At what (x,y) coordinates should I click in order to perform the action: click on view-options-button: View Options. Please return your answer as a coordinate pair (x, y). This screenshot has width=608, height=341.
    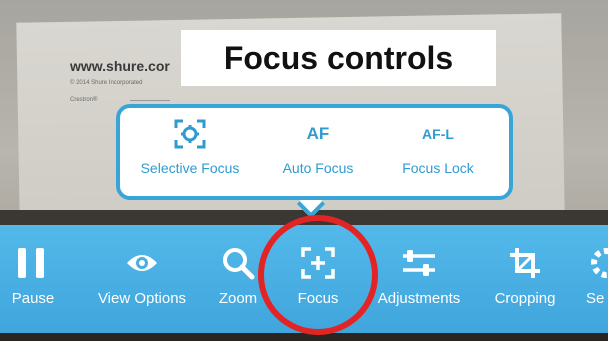
    Looking at the image, I should click on (142, 279).